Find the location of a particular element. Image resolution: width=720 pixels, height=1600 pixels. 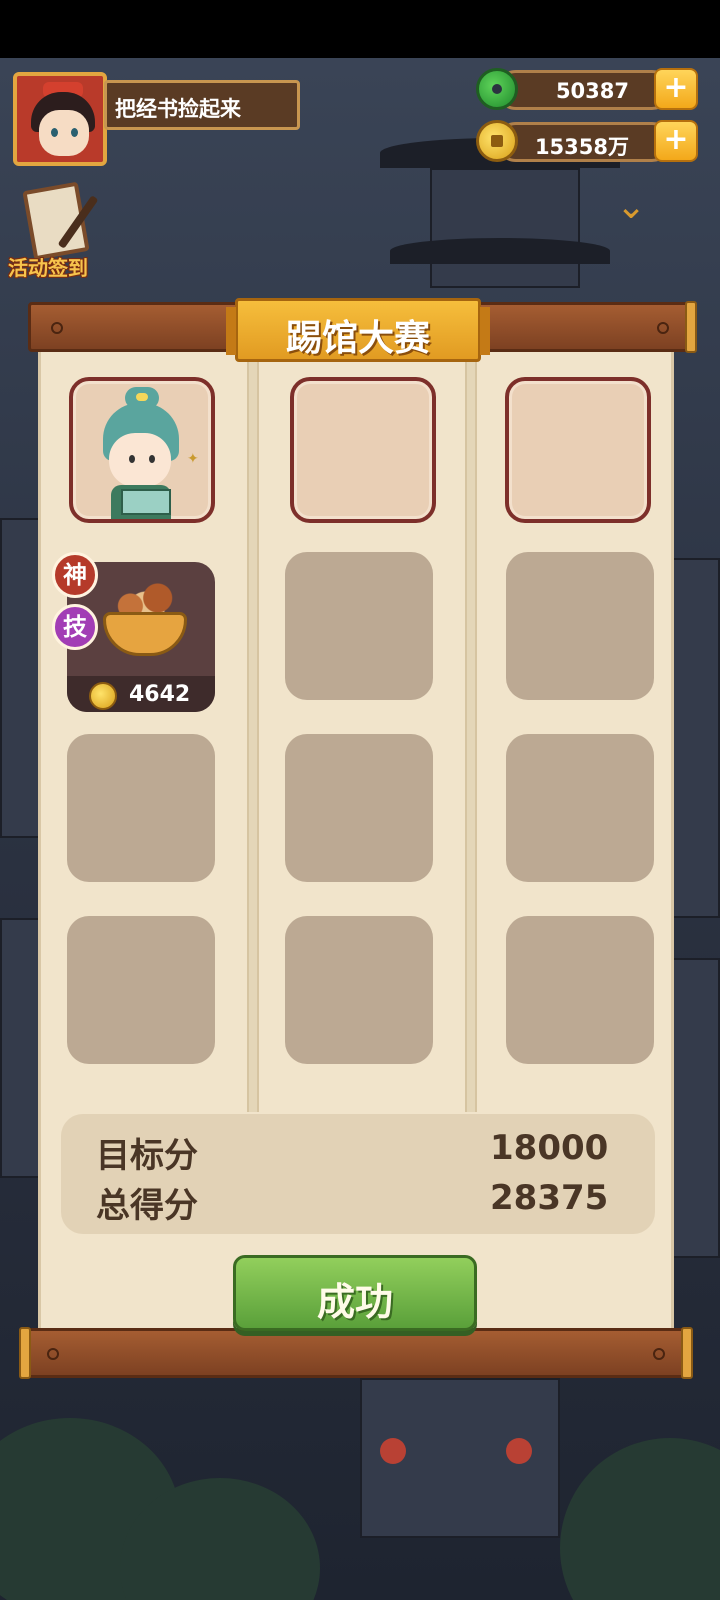

total-score-label: 总得分 is located at coordinates (147, 1206).